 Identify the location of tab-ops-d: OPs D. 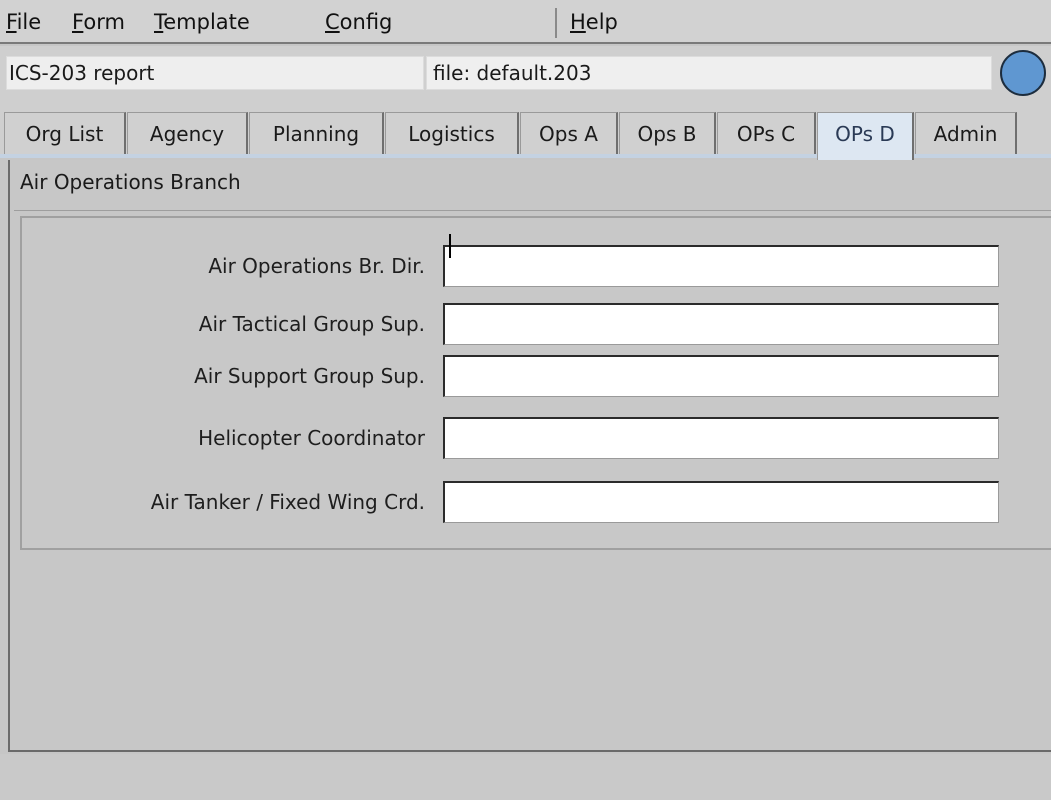
(865, 136).